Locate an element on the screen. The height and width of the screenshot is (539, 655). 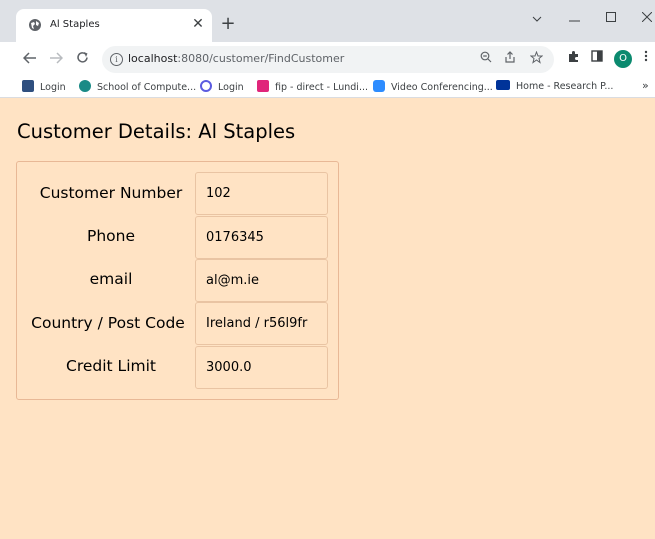
url-host: localhost is located at coordinates (153, 58).